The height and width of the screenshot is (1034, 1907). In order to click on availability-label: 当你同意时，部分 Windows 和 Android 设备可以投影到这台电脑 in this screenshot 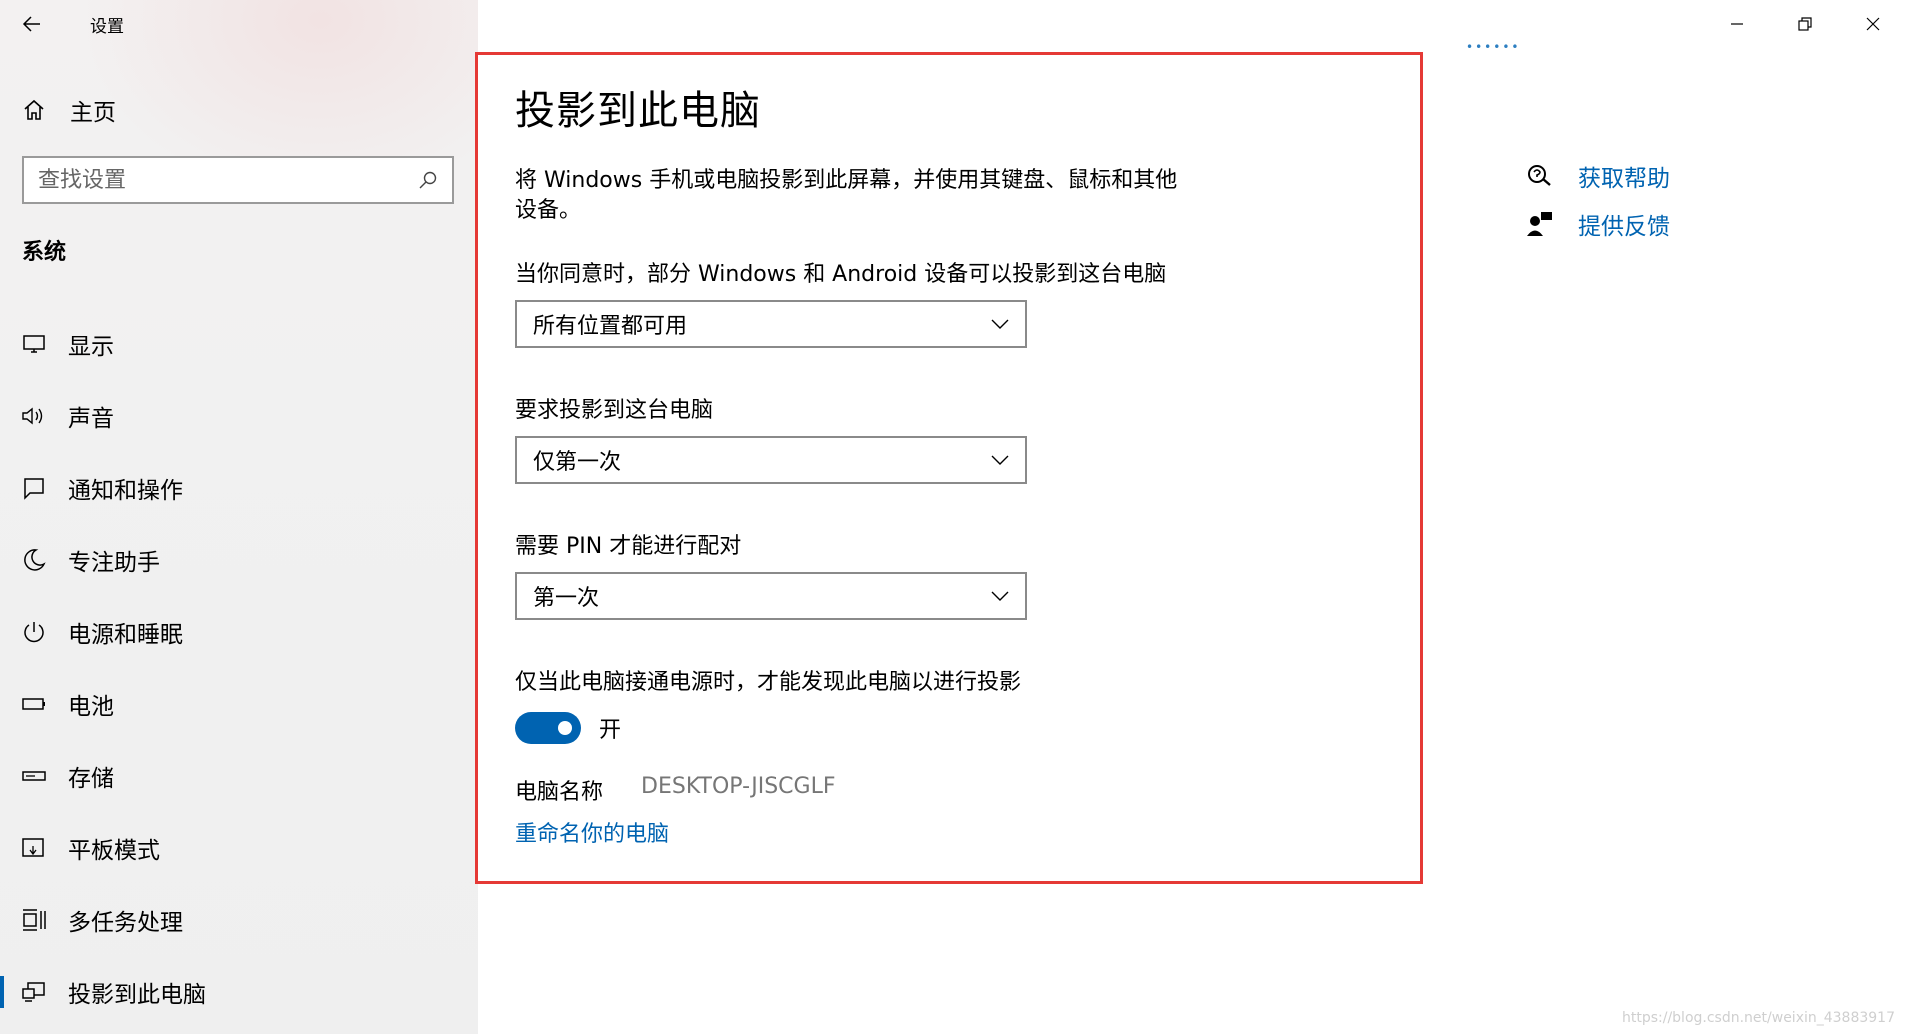, I will do `click(841, 274)`.